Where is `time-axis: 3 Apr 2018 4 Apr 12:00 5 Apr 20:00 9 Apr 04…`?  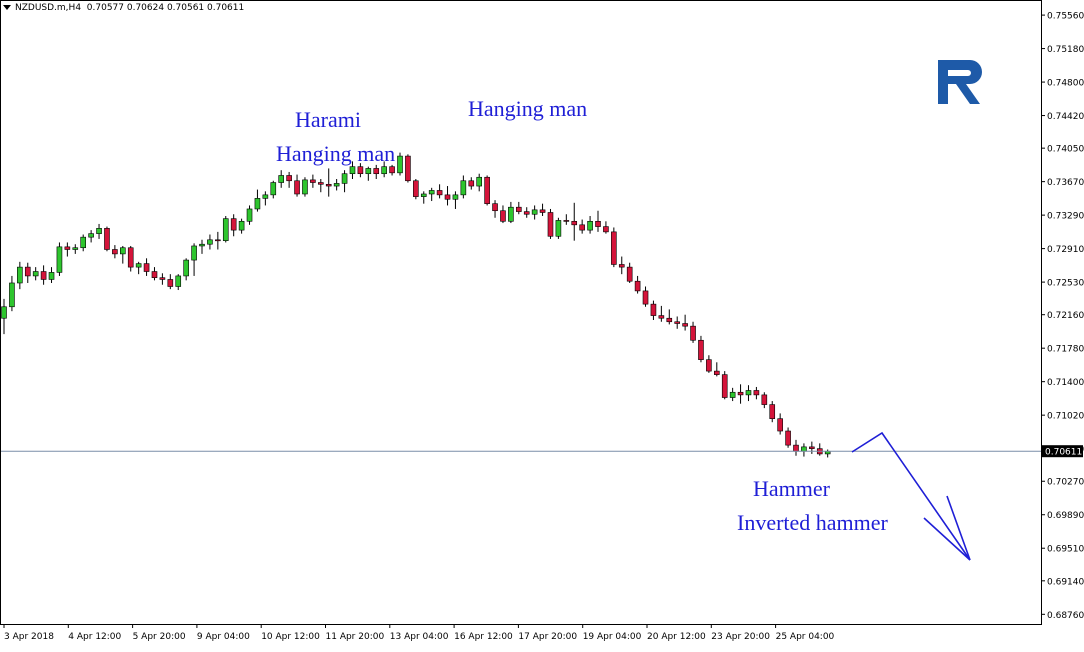 time-axis: 3 Apr 2018 4 Apr 12:00 5 Apr 20:00 9 Apr 04… is located at coordinates (419, 633).